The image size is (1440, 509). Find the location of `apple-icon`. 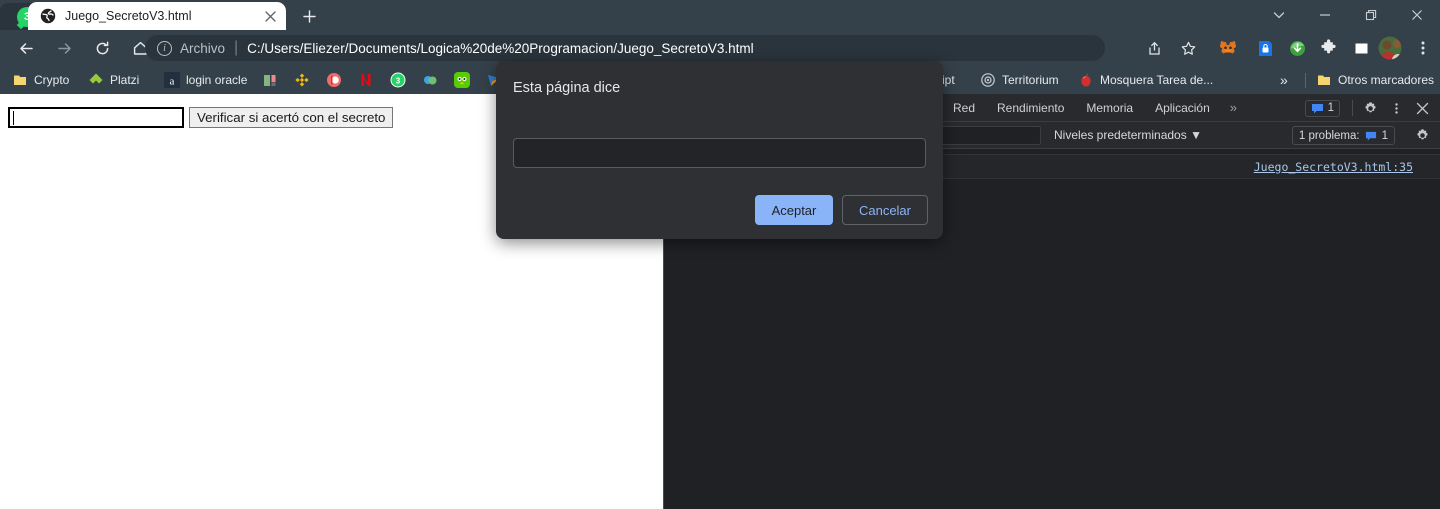

apple-icon is located at coordinates (1086, 80).